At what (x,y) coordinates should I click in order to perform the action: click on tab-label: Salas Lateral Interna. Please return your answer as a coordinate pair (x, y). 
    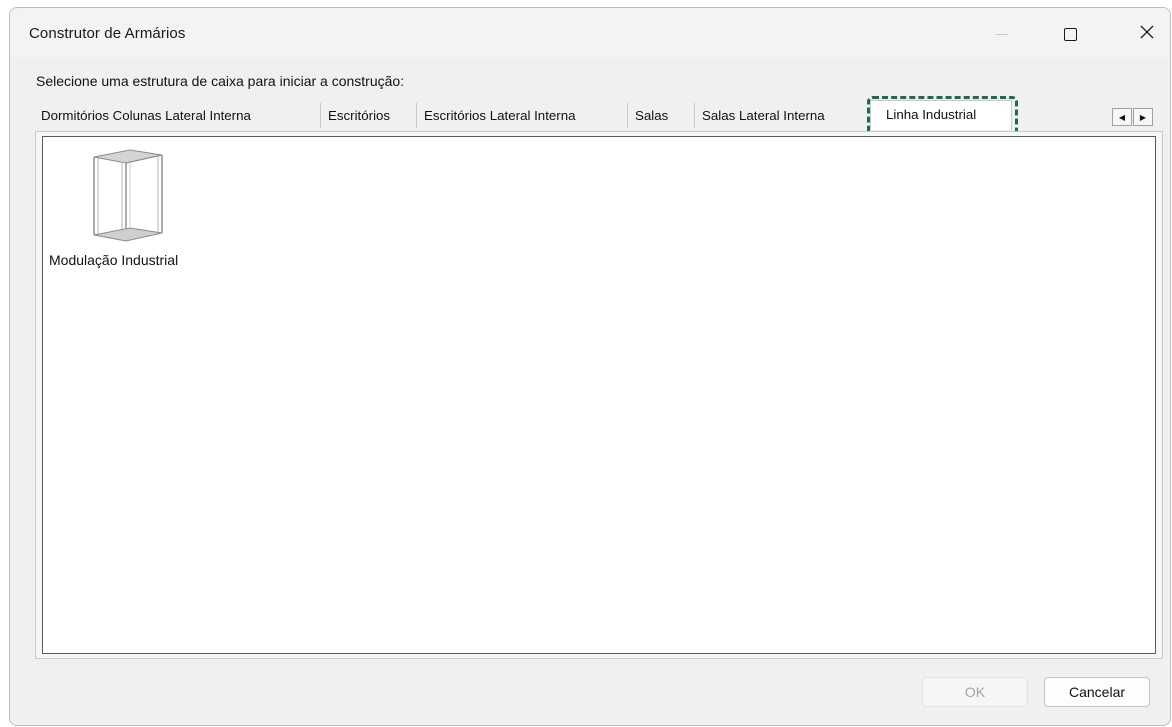
    Looking at the image, I should click on (763, 115).